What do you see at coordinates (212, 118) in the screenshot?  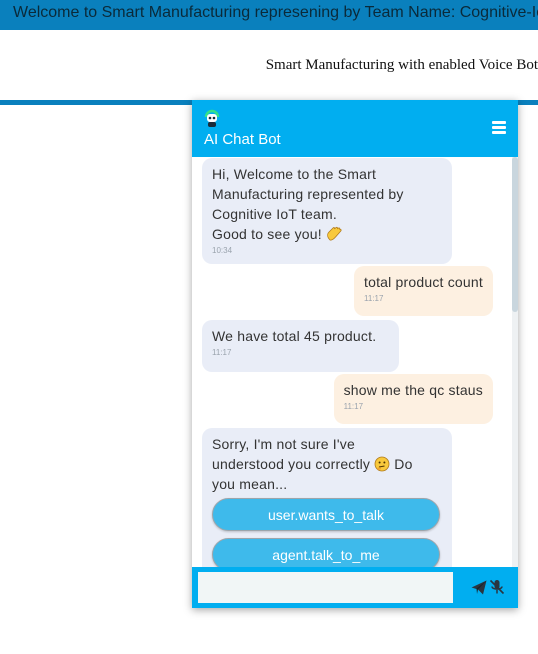 I see `robot-icon` at bounding box center [212, 118].